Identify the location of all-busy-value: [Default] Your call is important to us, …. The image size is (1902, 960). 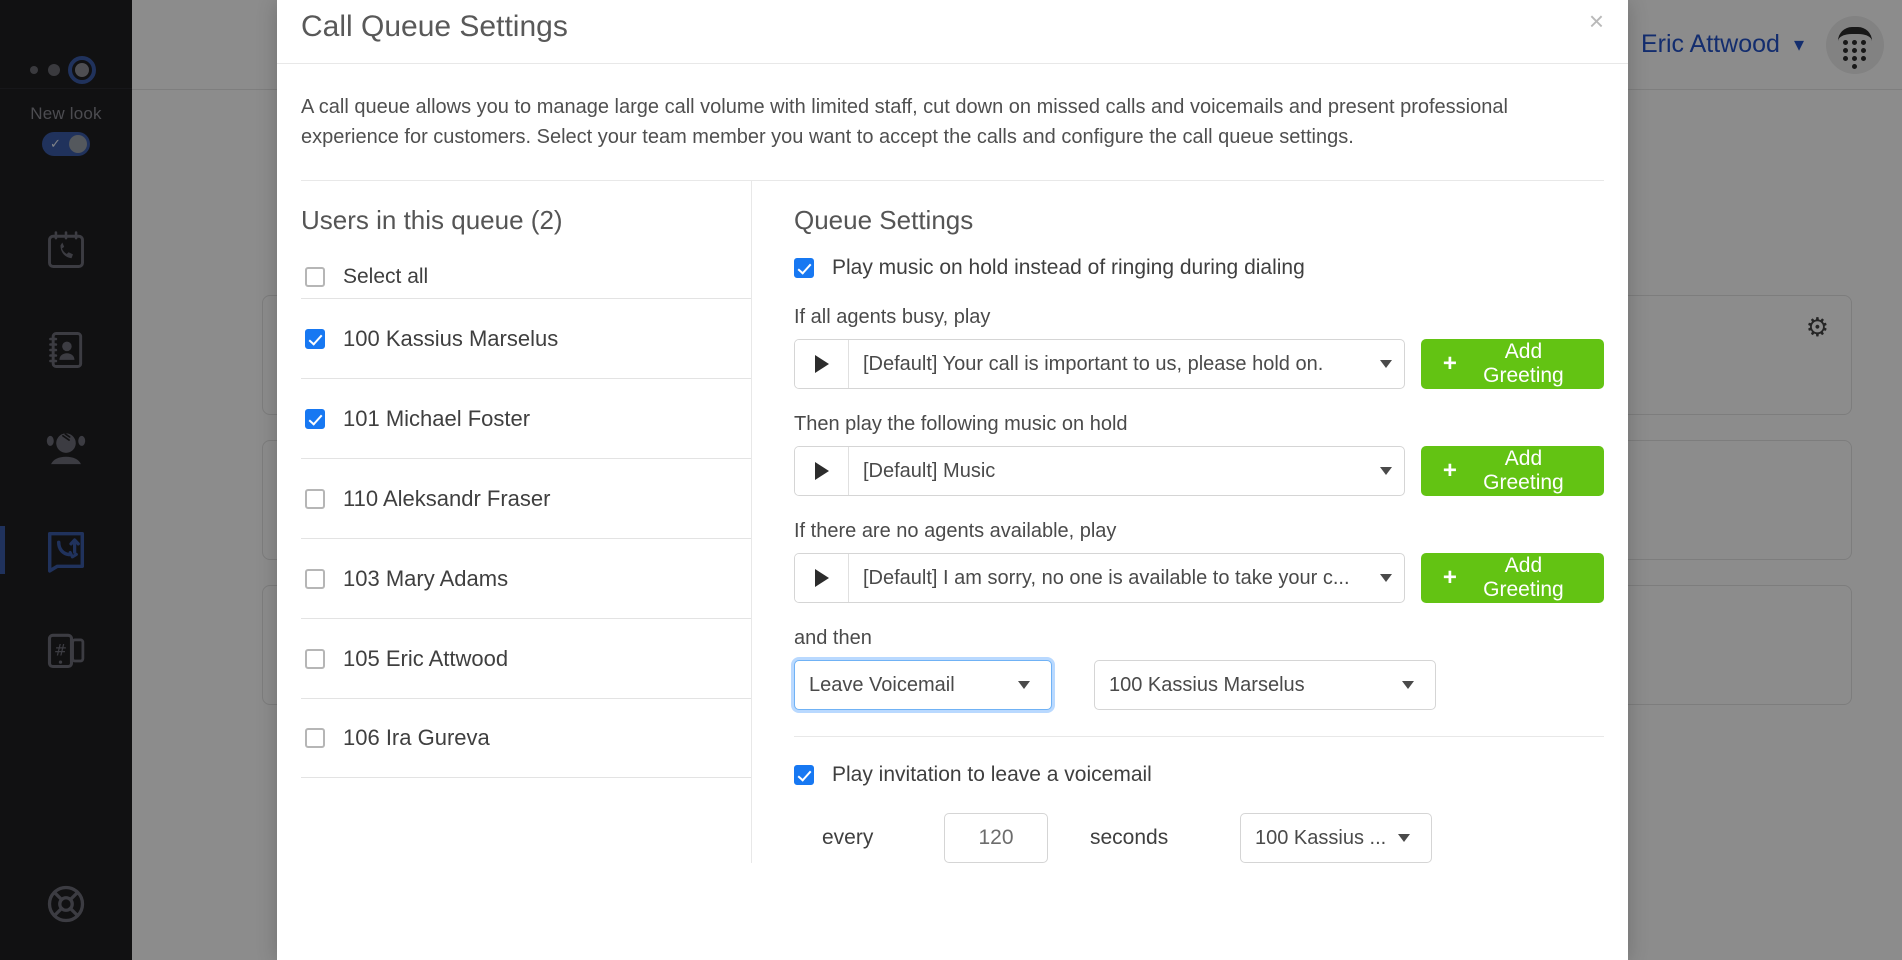
(1093, 363).